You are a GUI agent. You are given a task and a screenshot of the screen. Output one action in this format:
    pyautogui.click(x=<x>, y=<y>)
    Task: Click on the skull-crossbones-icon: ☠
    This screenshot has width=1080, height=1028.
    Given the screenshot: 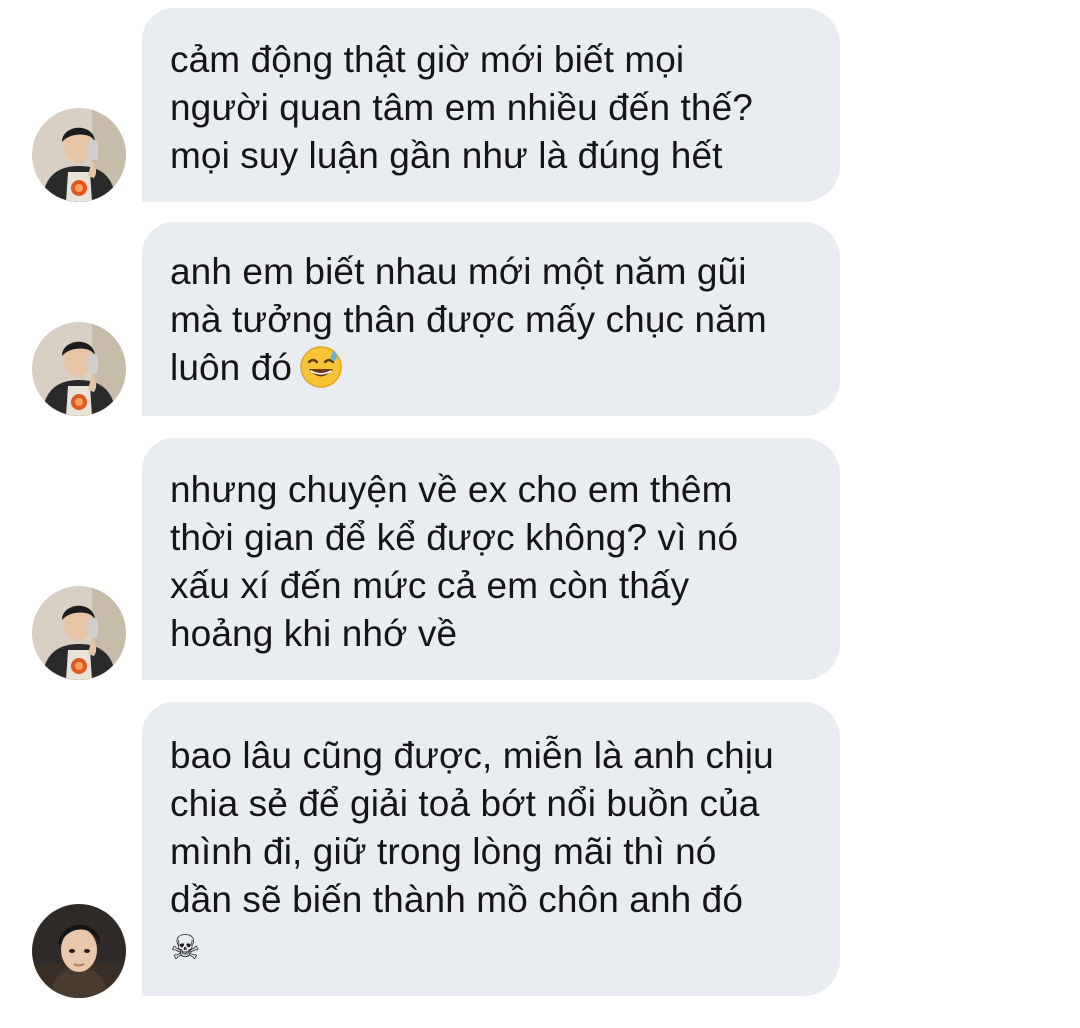 What is the action you would take?
    pyautogui.click(x=185, y=948)
    